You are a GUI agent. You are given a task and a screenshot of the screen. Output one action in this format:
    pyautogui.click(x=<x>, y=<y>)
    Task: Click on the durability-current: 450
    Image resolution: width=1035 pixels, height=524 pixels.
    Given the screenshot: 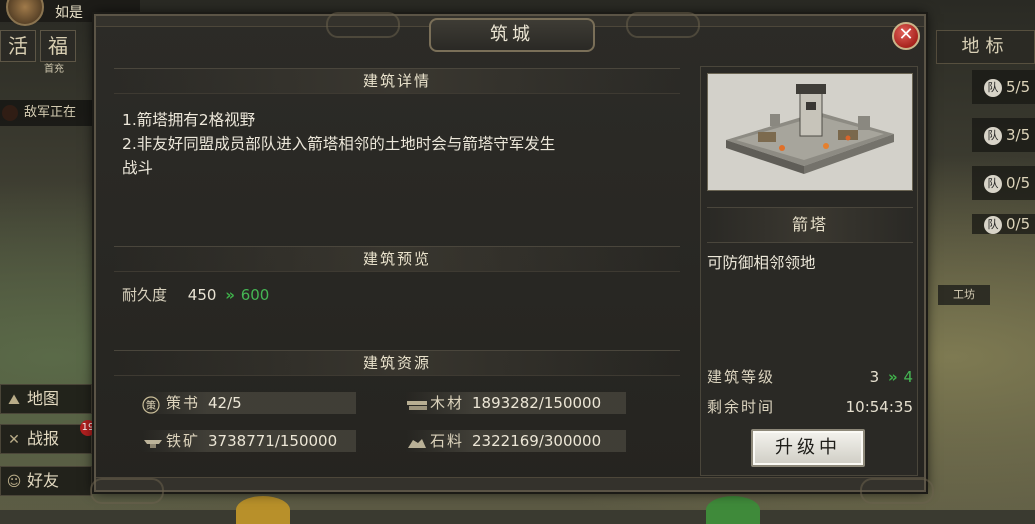 What is the action you would take?
    pyautogui.click(x=202, y=295)
    